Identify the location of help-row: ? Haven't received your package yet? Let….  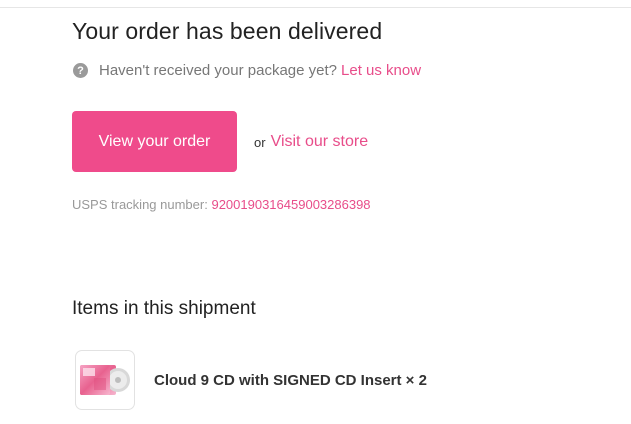
(247, 70).